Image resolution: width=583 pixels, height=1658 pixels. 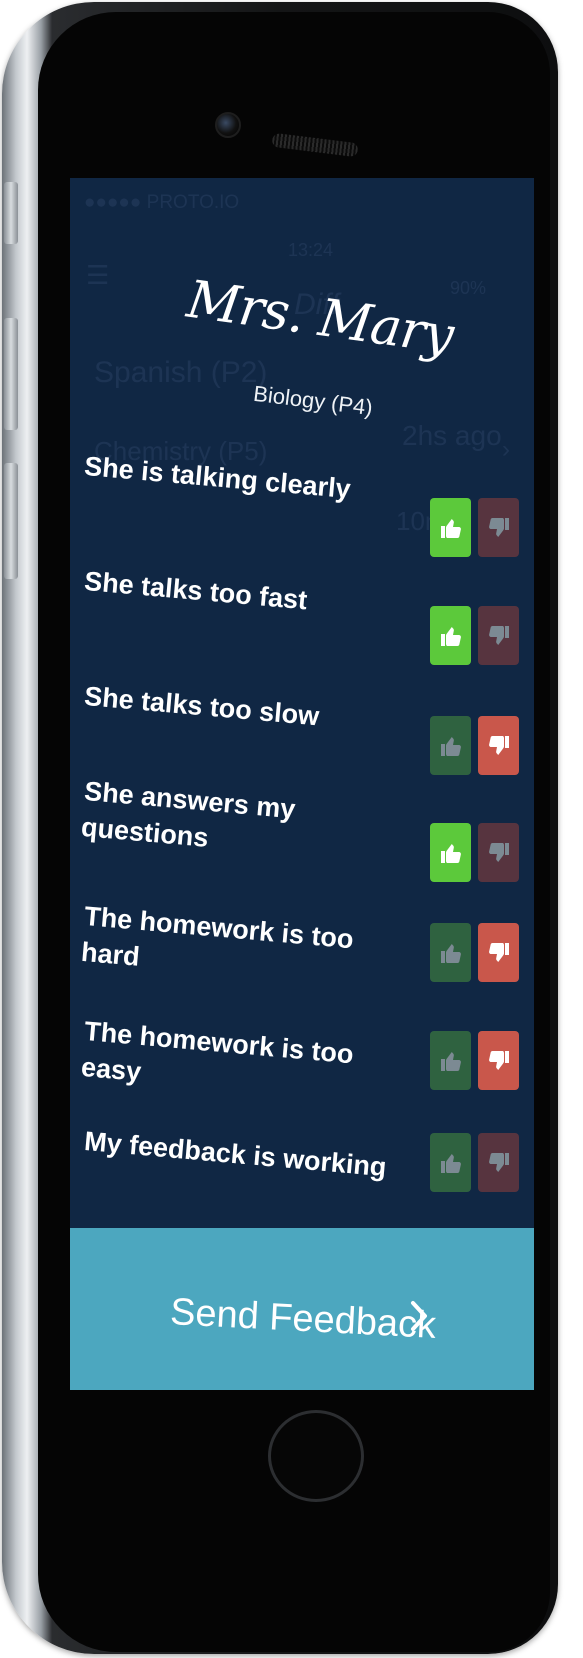 What do you see at coordinates (311, 250) in the screenshot?
I see `status-time: 13:24` at bounding box center [311, 250].